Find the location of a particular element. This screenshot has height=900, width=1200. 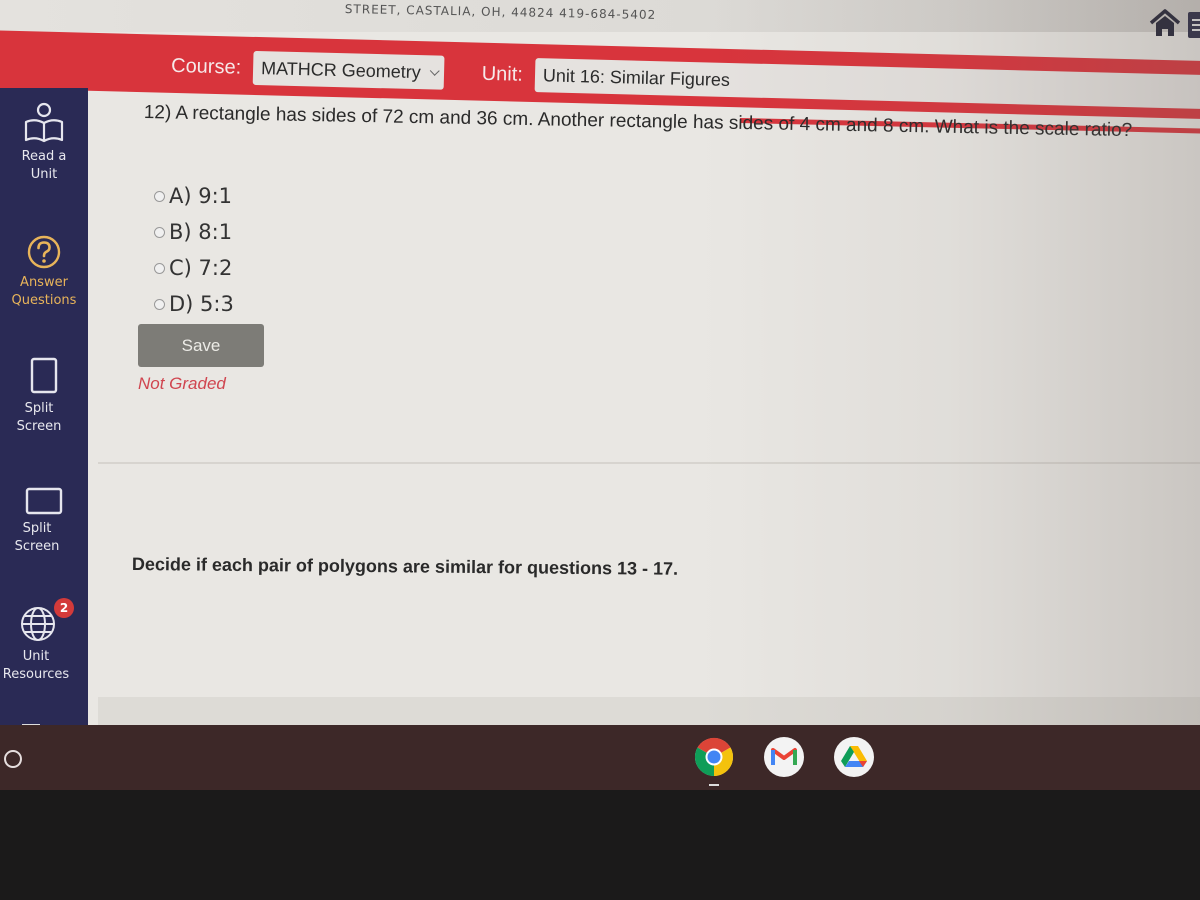

drive-app-button is located at coordinates (854, 757).